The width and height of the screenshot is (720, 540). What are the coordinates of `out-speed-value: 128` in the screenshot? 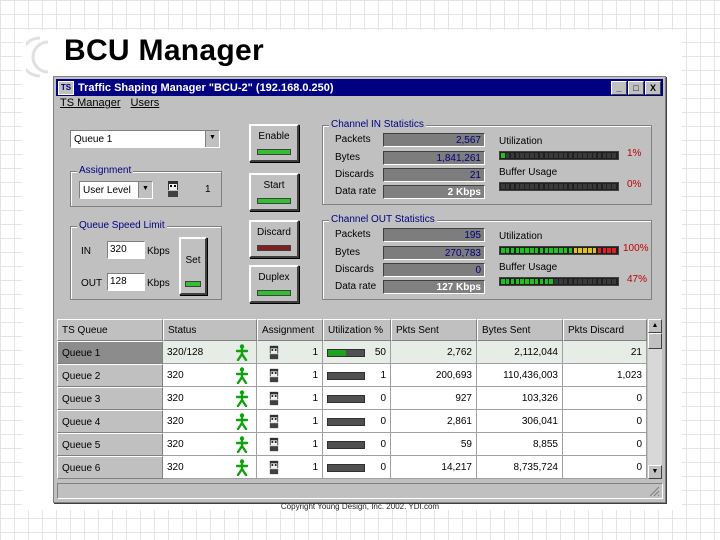 It's located at (118, 281).